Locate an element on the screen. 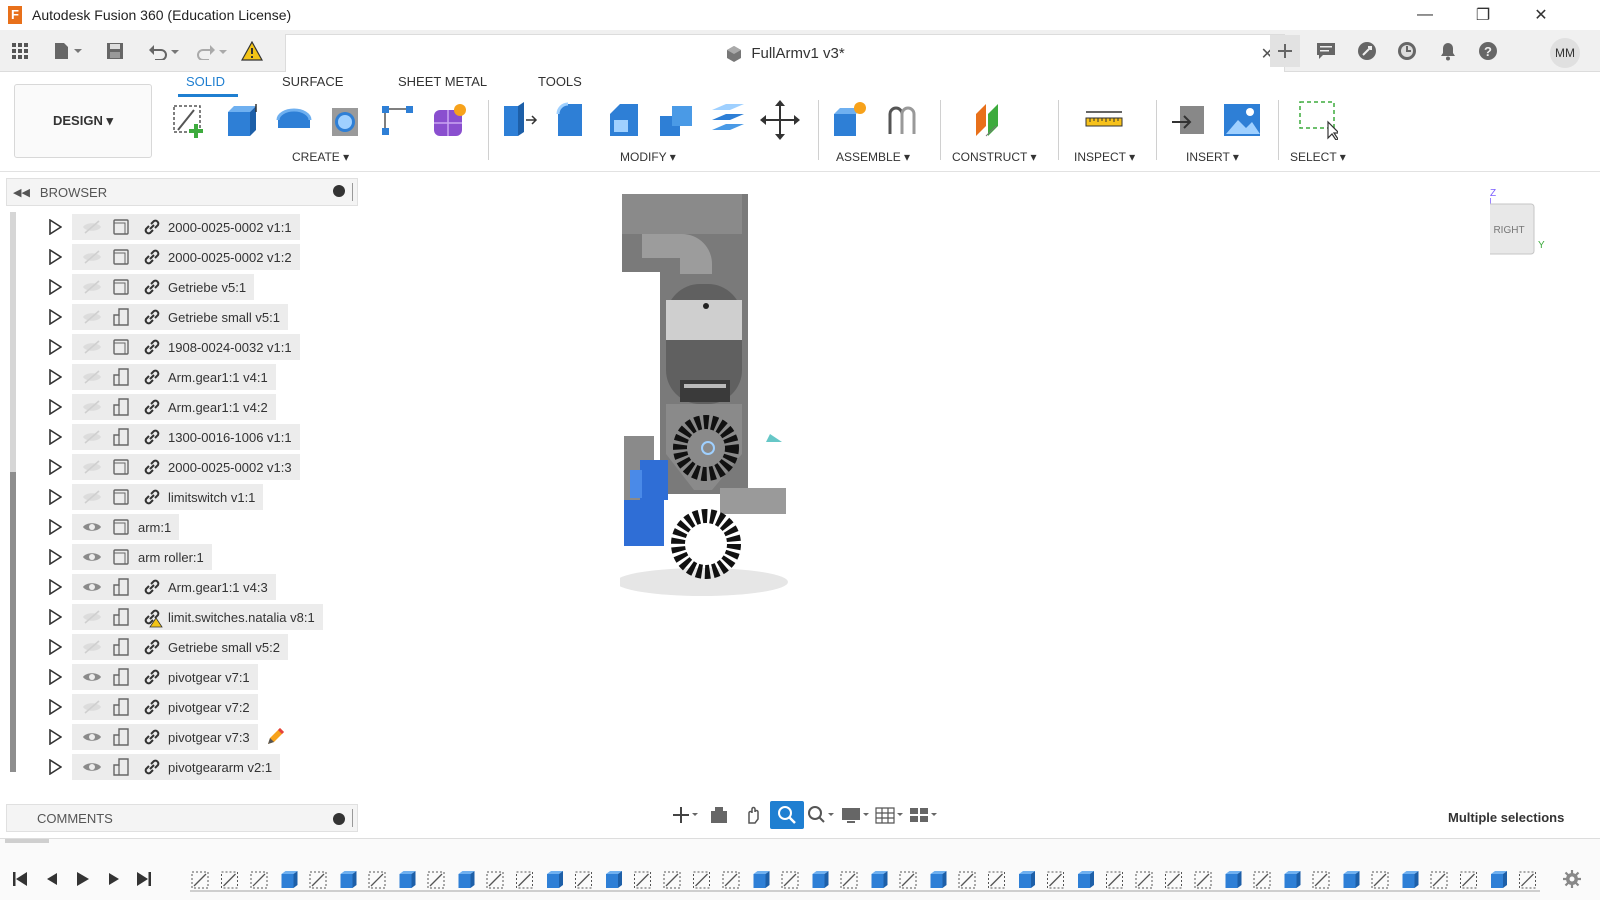 This screenshot has height=900, width=1600. browser-item: arm:1 is located at coordinates (112, 527).